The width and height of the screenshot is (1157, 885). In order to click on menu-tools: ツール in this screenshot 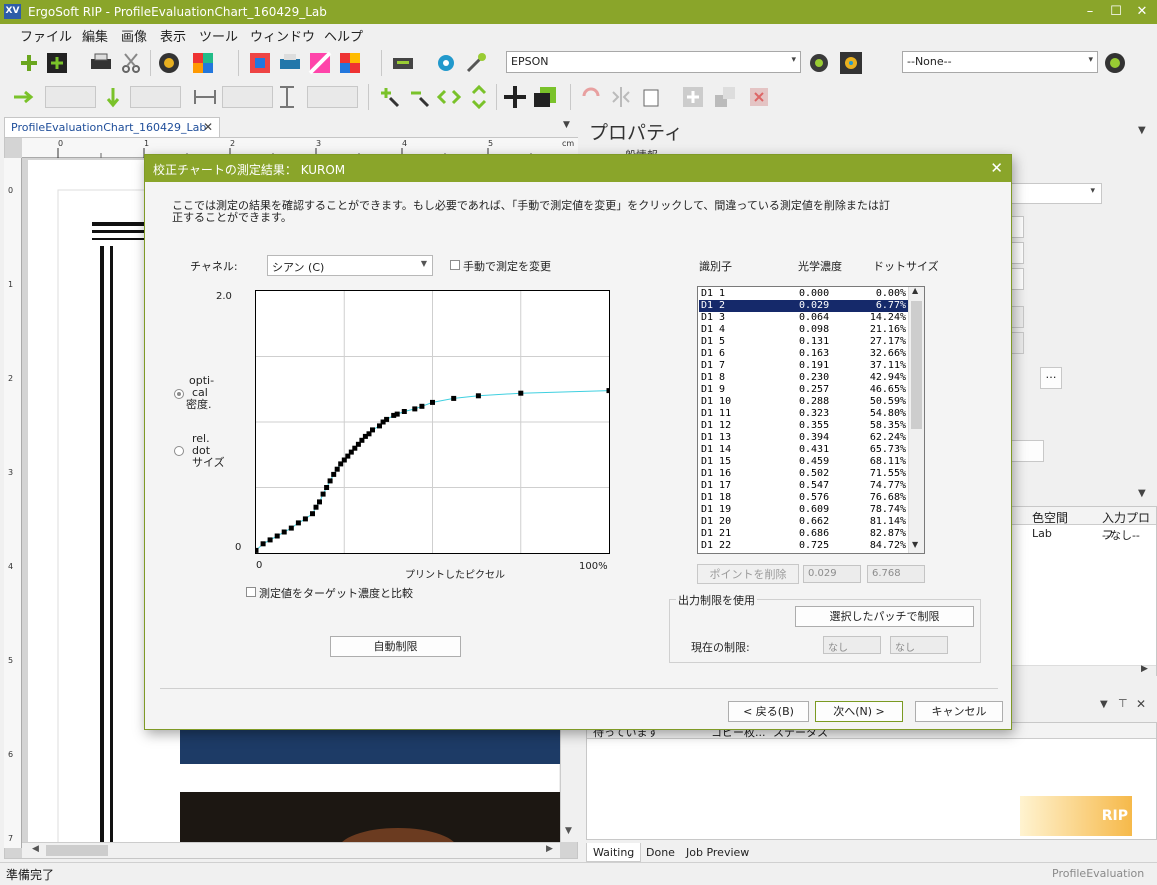, I will do `click(218, 35)`.